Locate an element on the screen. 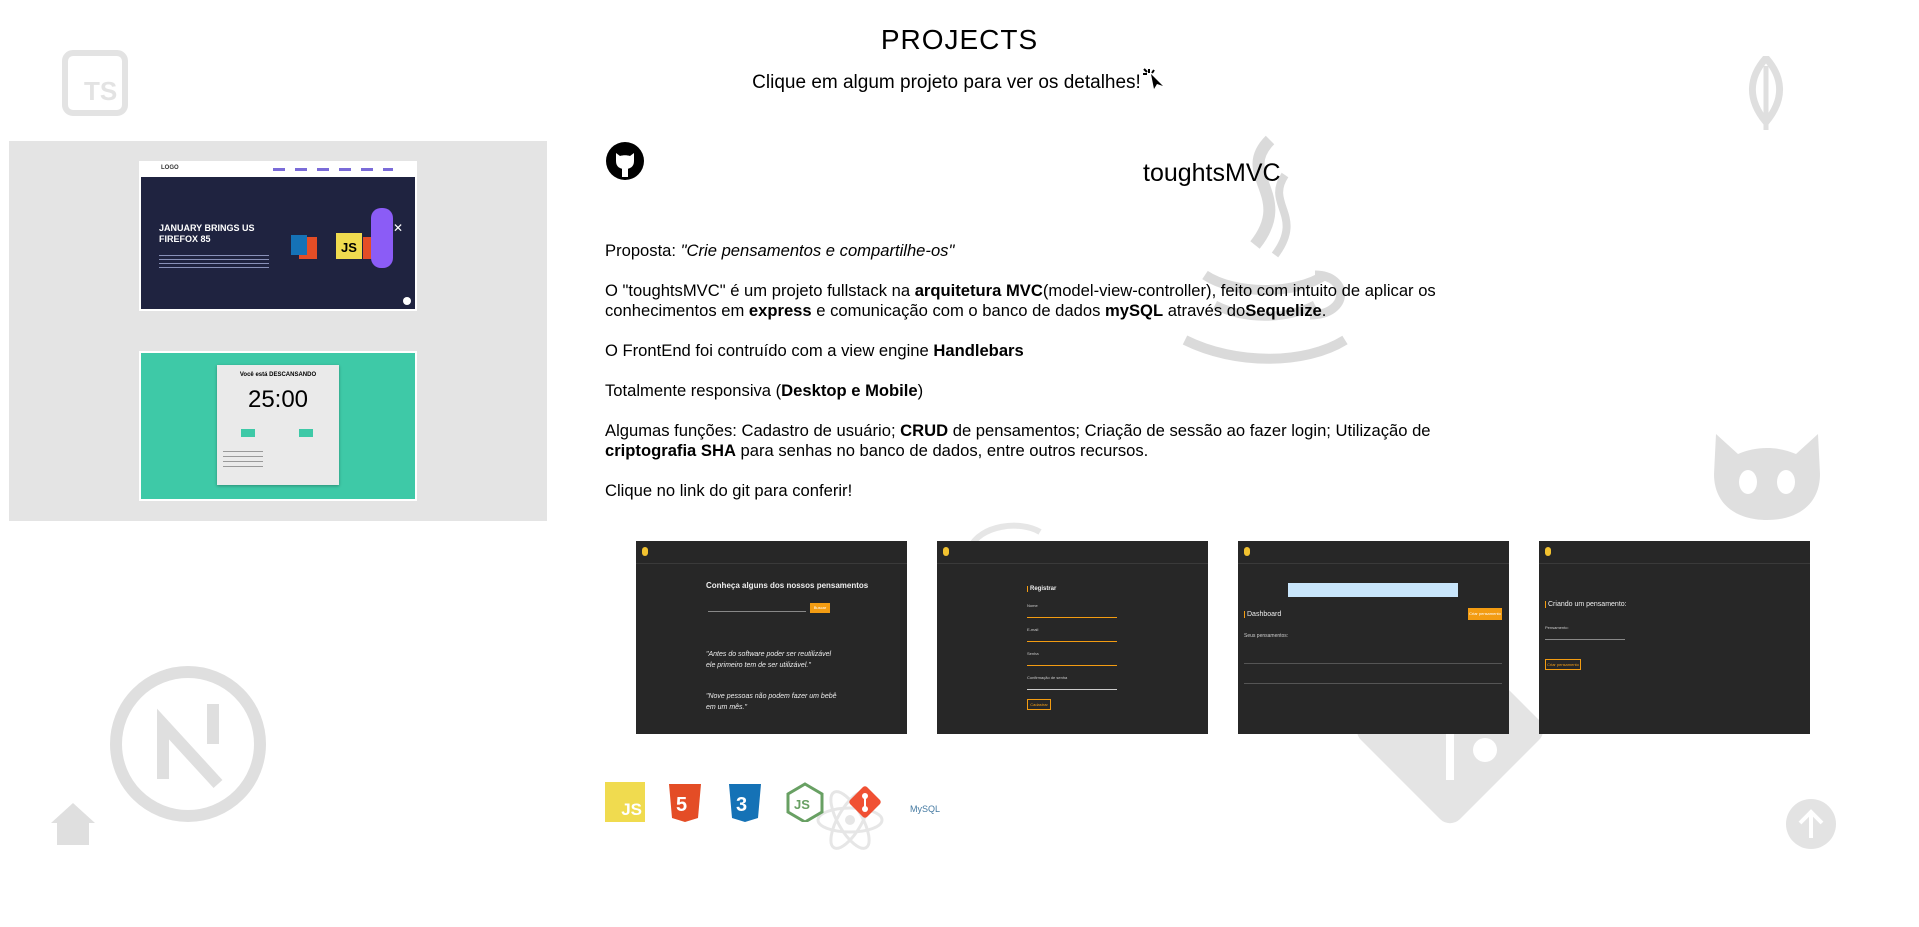 This screenshot has height=927, width=1919. text-bold: Handlebars is located at coordinates (978, 350).